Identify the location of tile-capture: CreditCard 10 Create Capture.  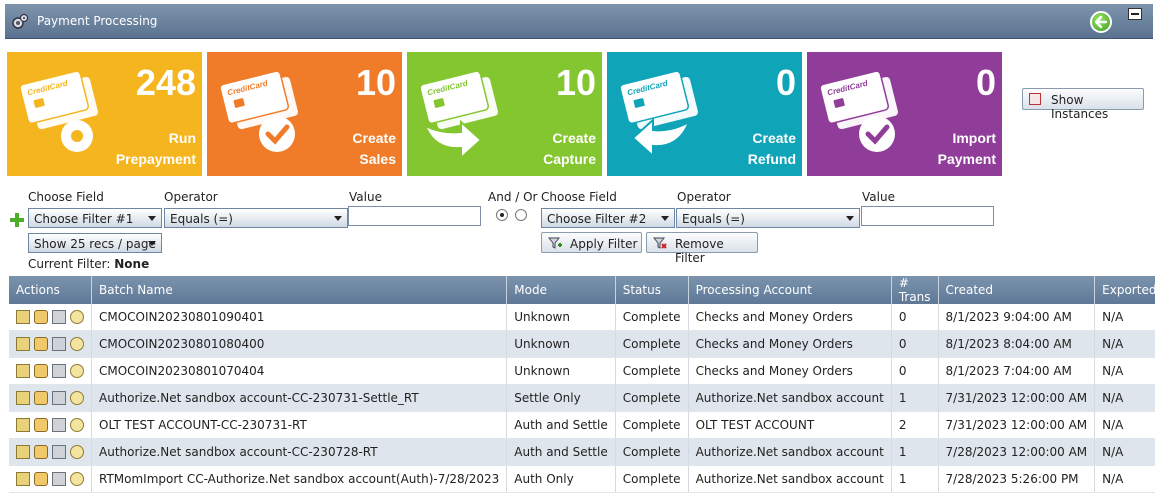
(504, 114).